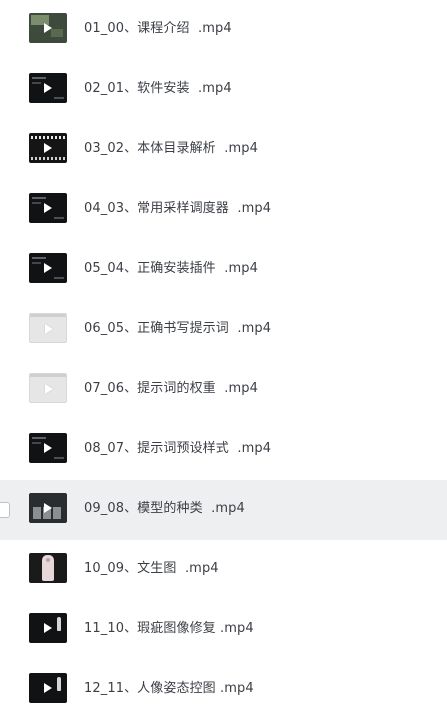  I want to click on file-row-09: 09_08、模型的种类 .mp4, so click(223, 510).